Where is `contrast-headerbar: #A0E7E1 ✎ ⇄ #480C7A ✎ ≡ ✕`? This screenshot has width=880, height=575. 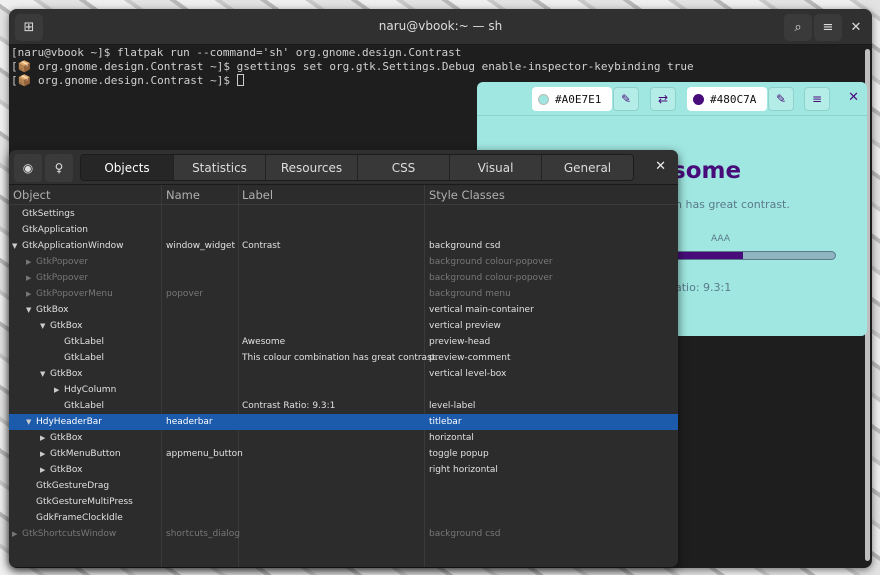
contrast-headerbar: #A0E7E1 ✎ ⇄ #480C7A ✎ ≡ ✕ is located at coordinates (672, 99).